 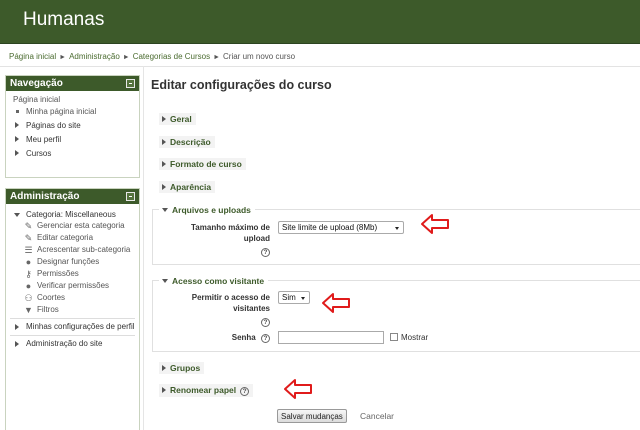 What do you see at coordinates (63, 20) in the screenshot?
I see `site-title: Humanas` at bounding box center [63, 20].